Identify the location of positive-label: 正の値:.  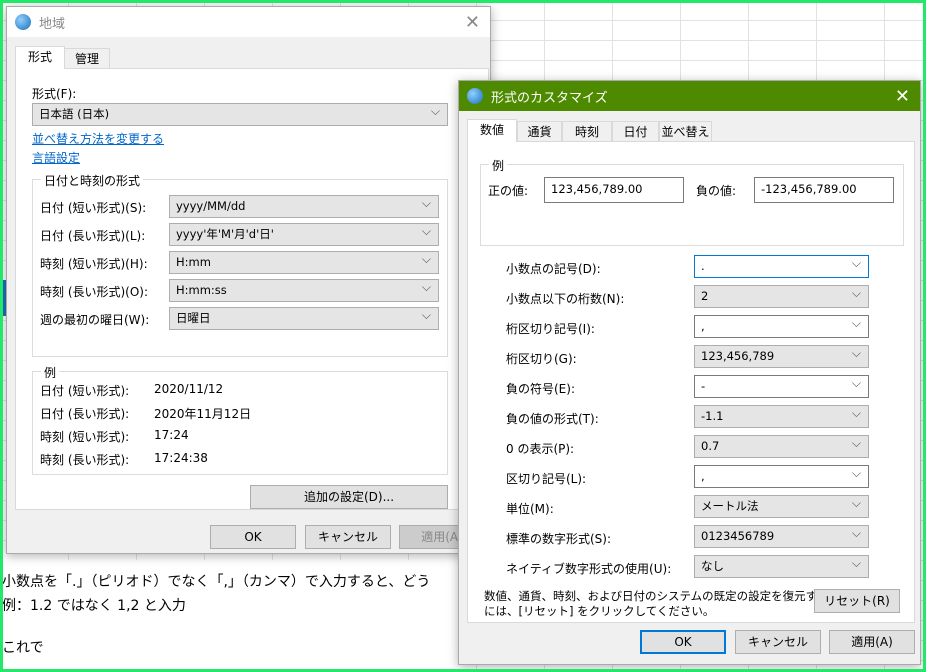
(508, 191).